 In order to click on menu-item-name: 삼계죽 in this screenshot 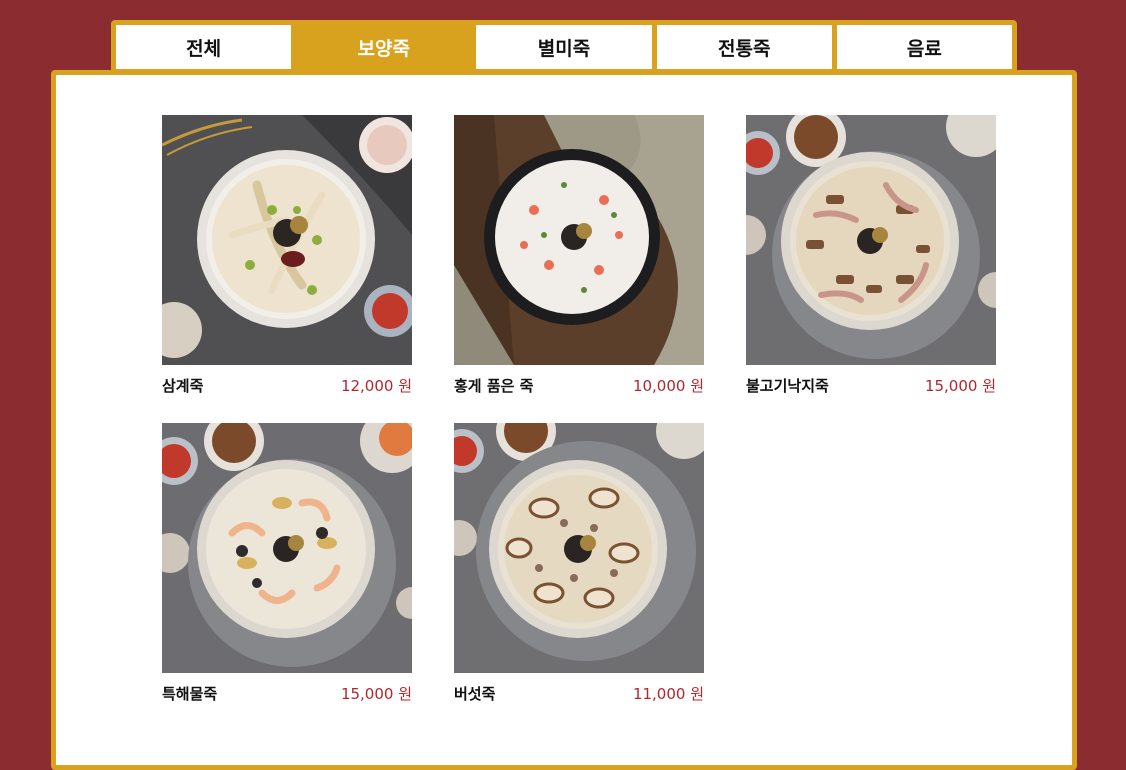, I will do `click(183, 385)`.